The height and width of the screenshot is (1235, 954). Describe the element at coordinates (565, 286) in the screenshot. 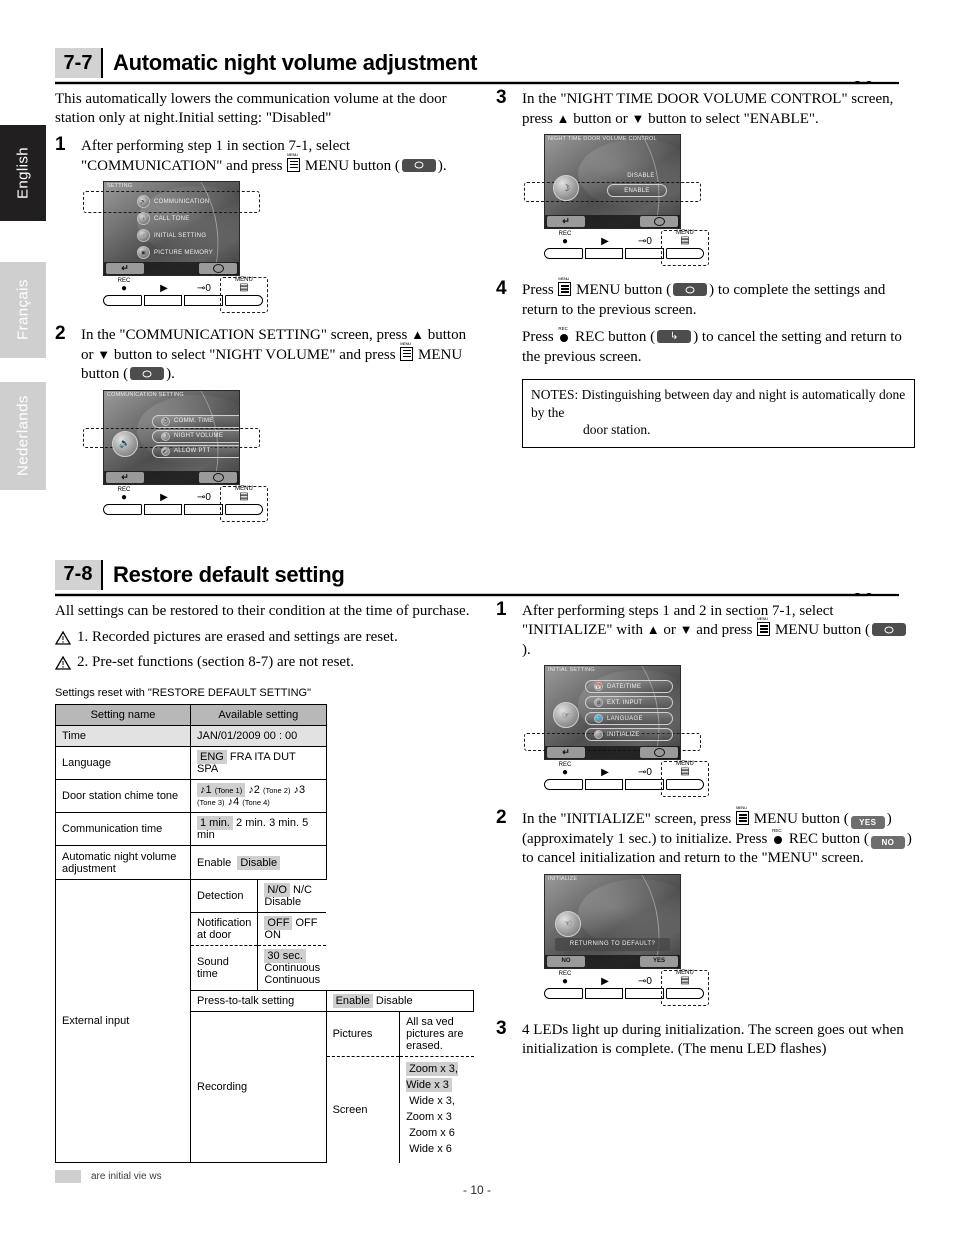

I see `menu-button-icon` at that location.